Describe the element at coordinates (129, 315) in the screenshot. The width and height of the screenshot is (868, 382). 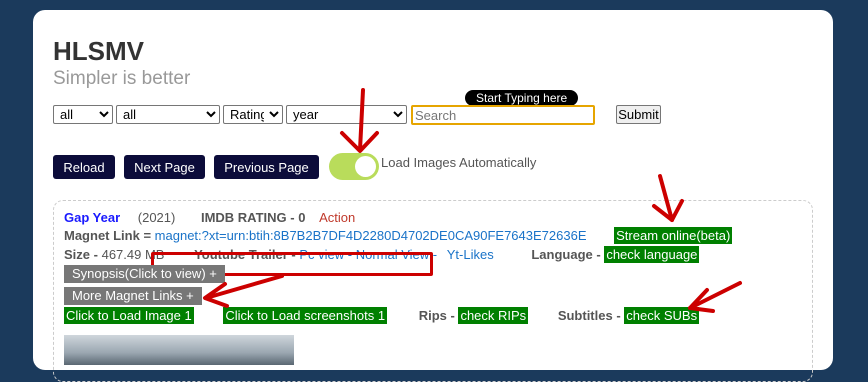
I see `load-image-button: Click to Load Image 1` at that location.